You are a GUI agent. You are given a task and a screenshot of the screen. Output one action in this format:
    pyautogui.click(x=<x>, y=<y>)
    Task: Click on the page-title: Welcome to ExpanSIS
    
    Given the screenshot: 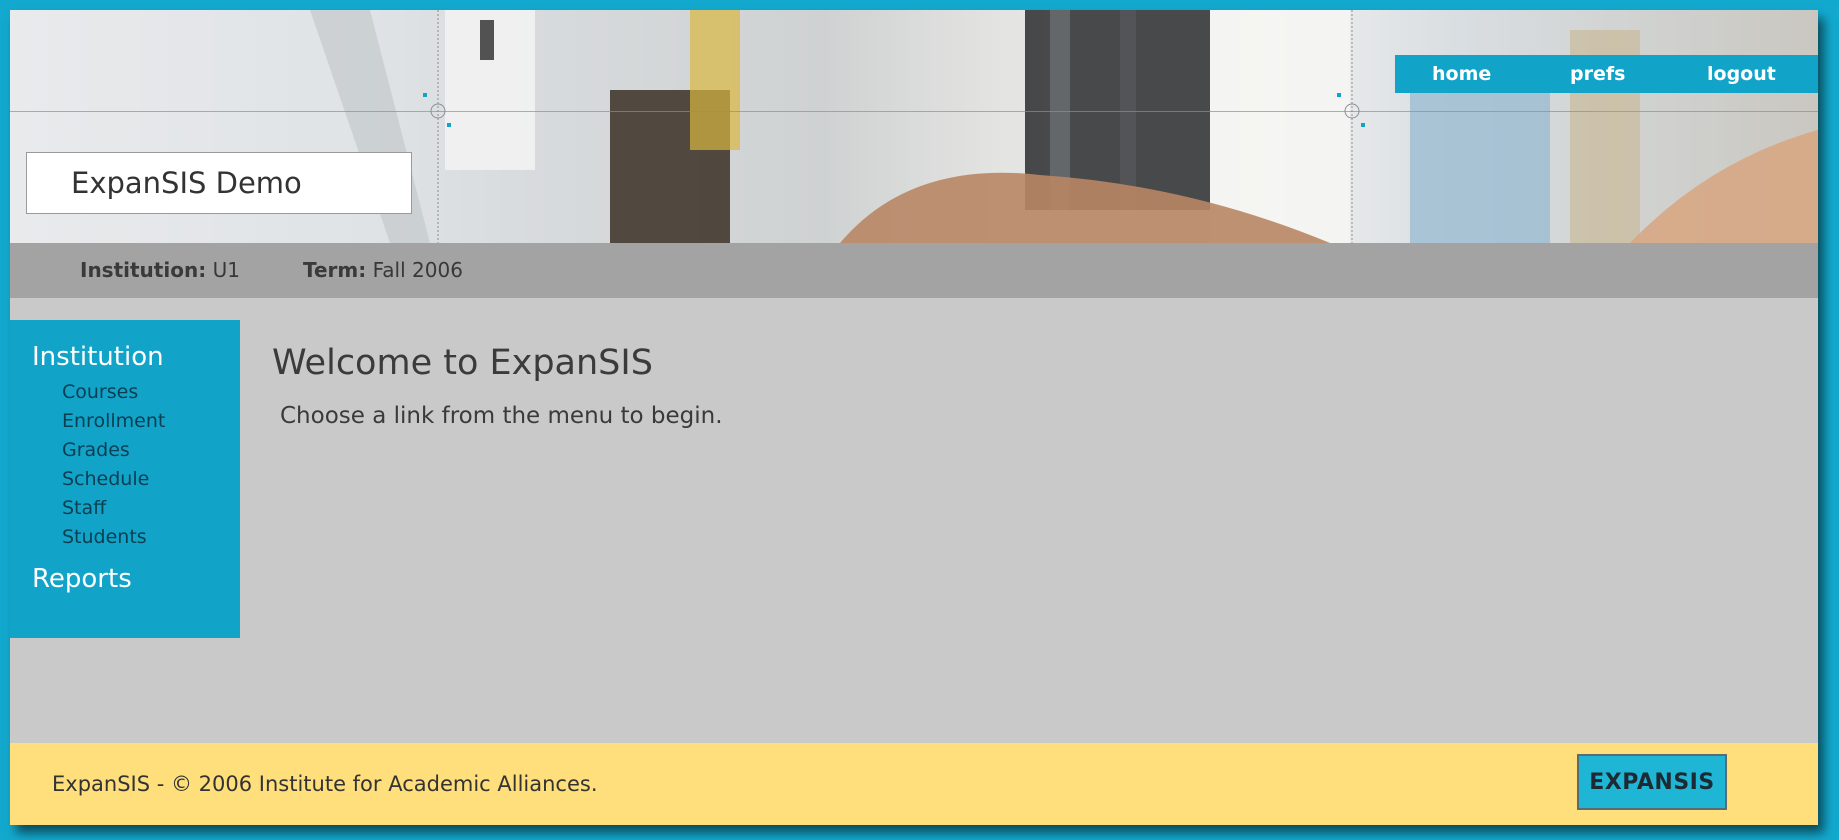 What is the action you would take?
    pyautogui.click(x=462, y=363)
    